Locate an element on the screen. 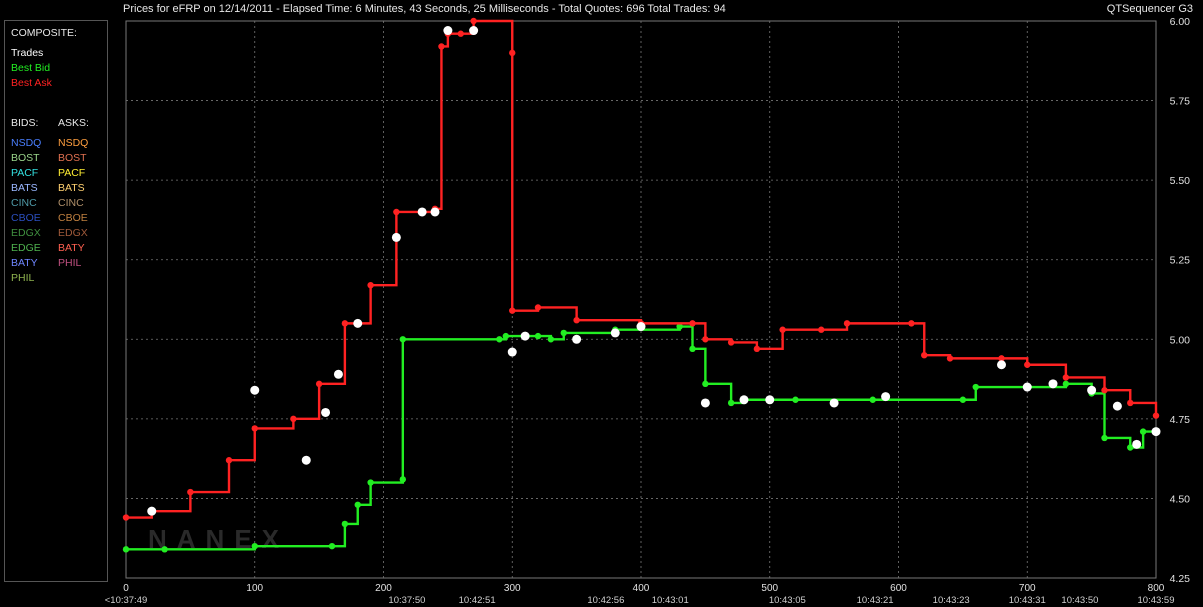 This screenshot has height=607, width=1203. x-time-label: <10:37:49 is located at coordinates (126, 600).